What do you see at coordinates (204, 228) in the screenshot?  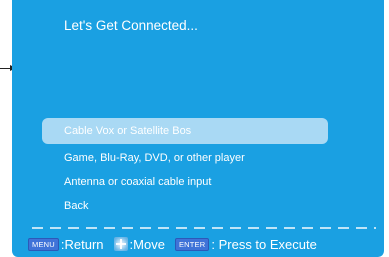 I see `footer-divider` at bounding box center [204, 228].